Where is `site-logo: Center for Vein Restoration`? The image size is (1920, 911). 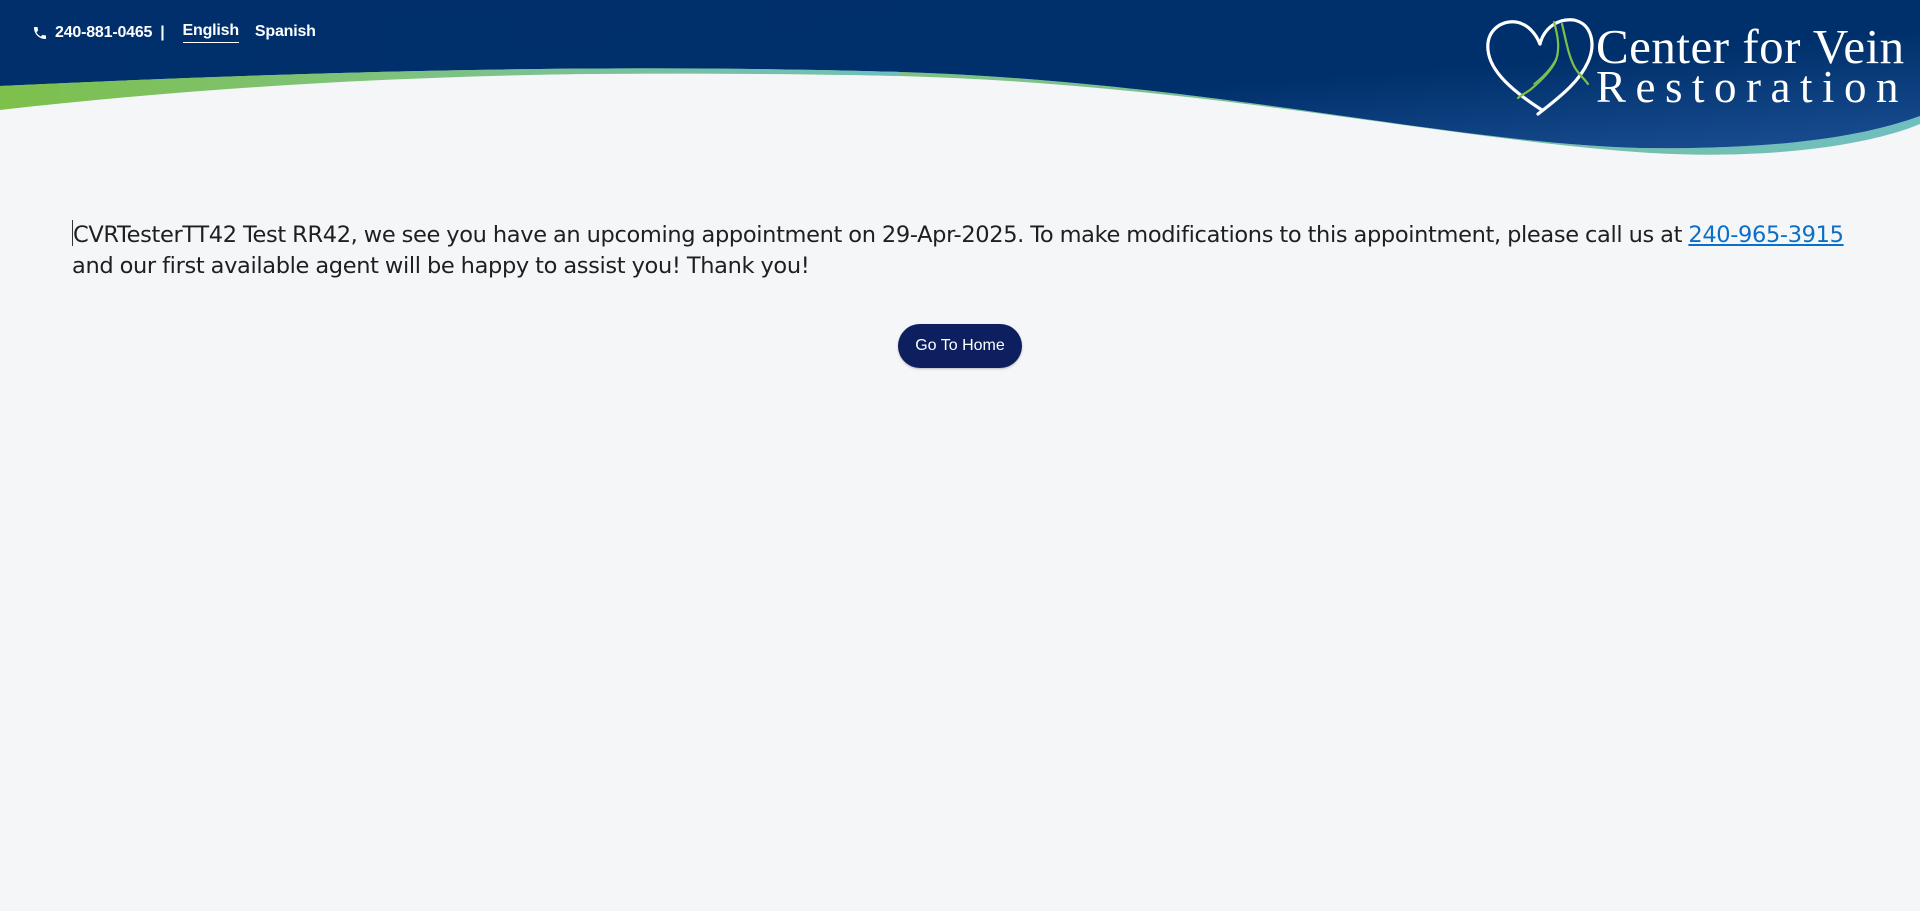 site-logo: Center for Vein Restoration is located at coordinates (1694, 66).